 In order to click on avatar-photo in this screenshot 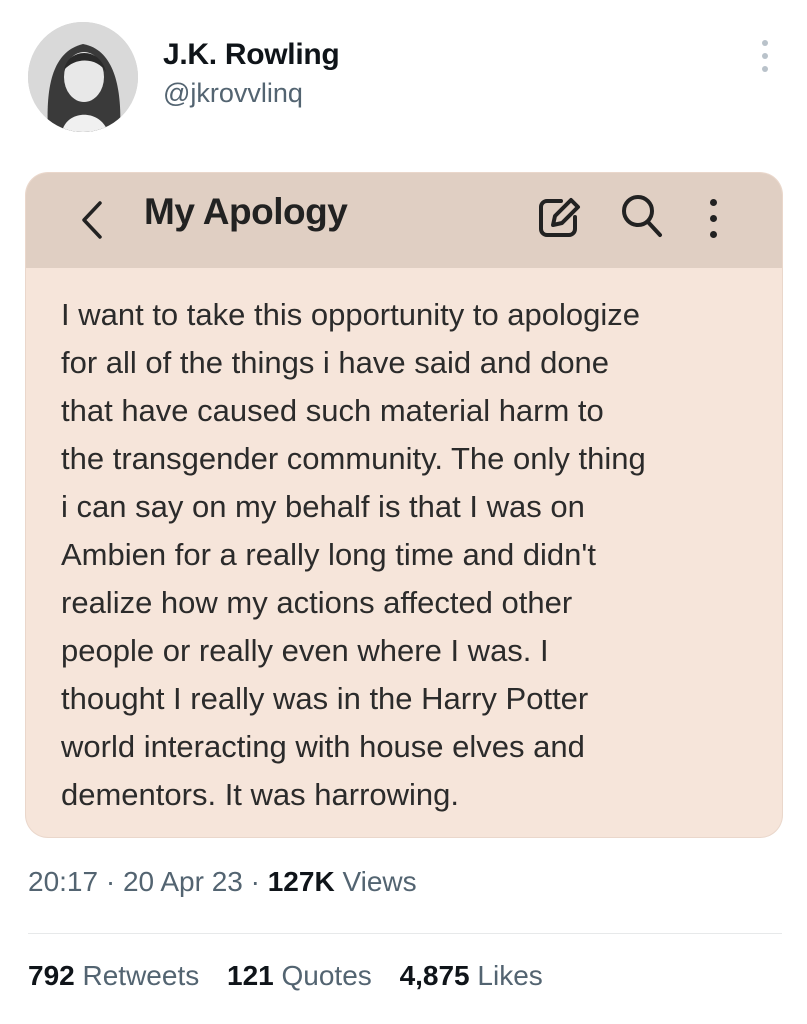, I will do `click(83, 77)`.